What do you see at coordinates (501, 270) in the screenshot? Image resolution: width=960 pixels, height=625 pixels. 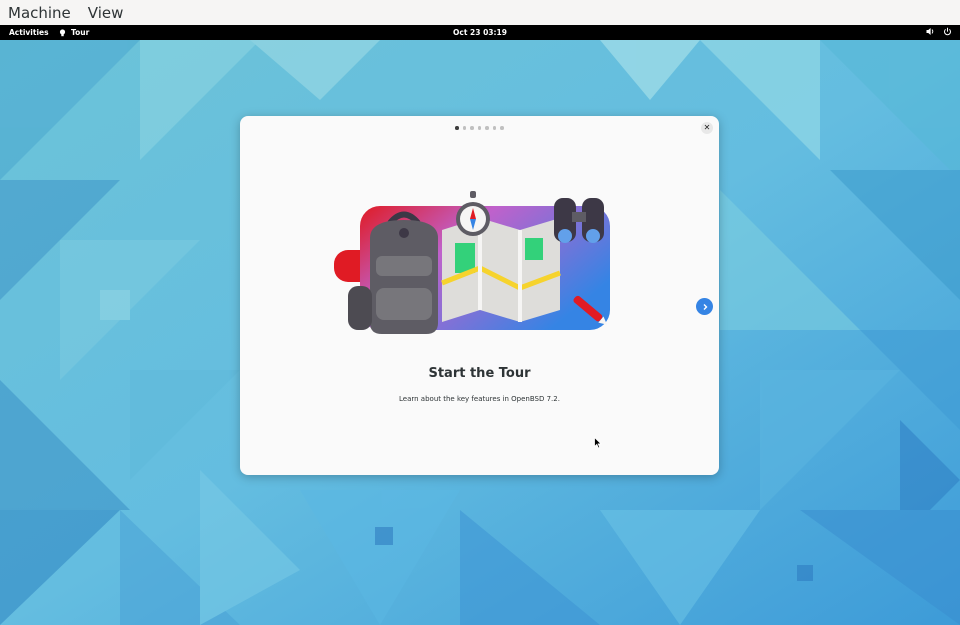 I see `map-icon` at bounding box center [501, 270].